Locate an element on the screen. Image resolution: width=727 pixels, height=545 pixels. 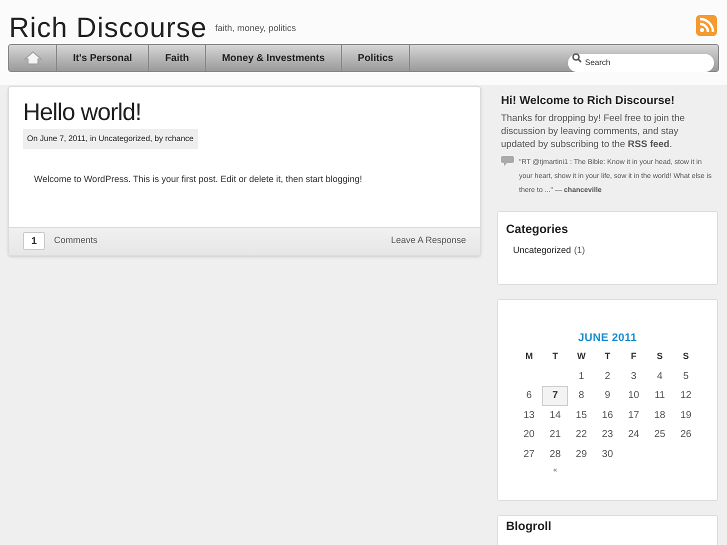
calendar-day: 28 is located at coordinates (555, 454).